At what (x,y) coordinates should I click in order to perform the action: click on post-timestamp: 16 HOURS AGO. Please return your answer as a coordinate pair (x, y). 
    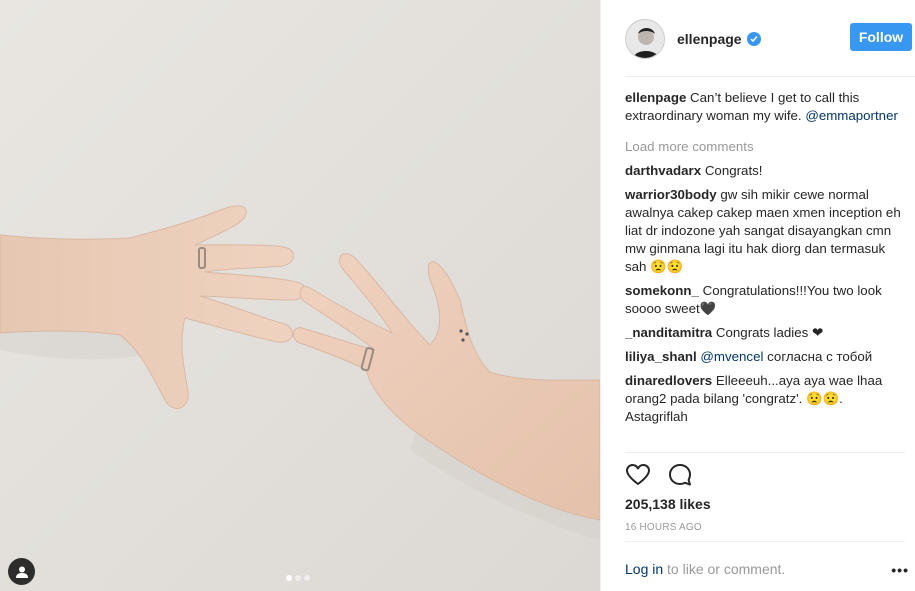
    Looking at the image, I should click on (663, 527).